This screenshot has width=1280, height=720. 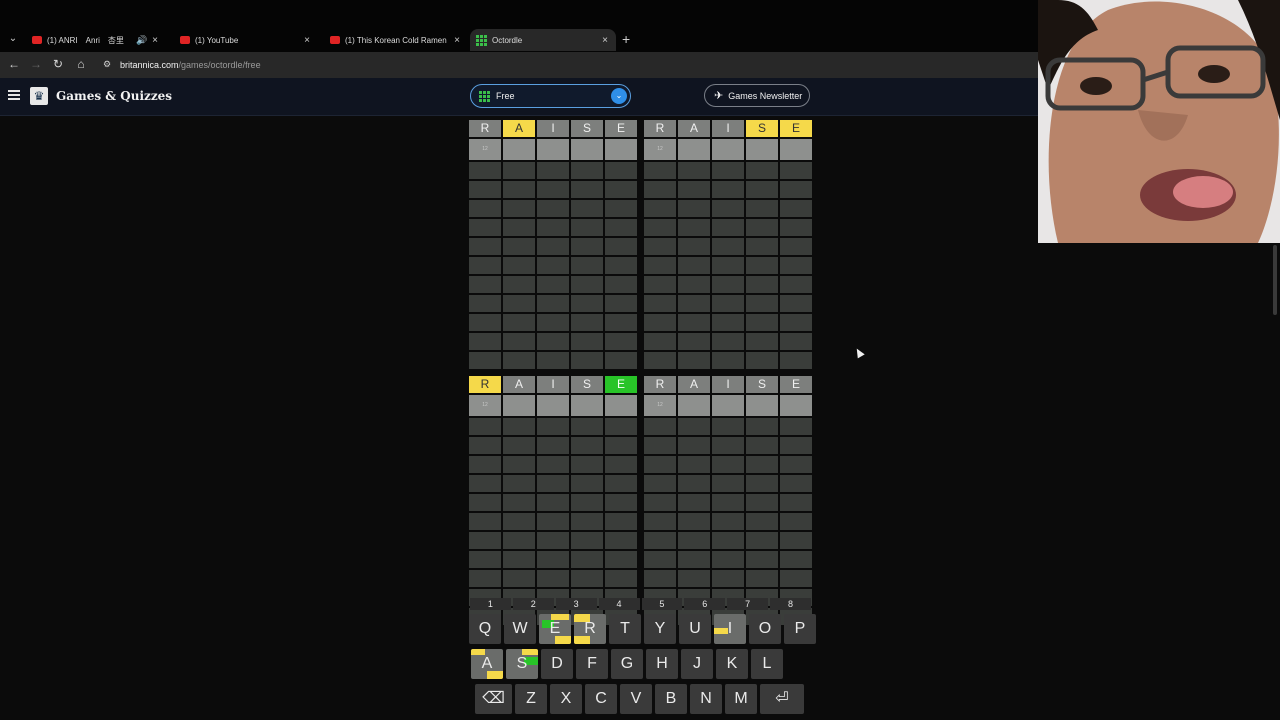 What do you see at coordinates (533, 604) in the screenshot?
I see `board-number: 2` at bounding box center [533, 604].